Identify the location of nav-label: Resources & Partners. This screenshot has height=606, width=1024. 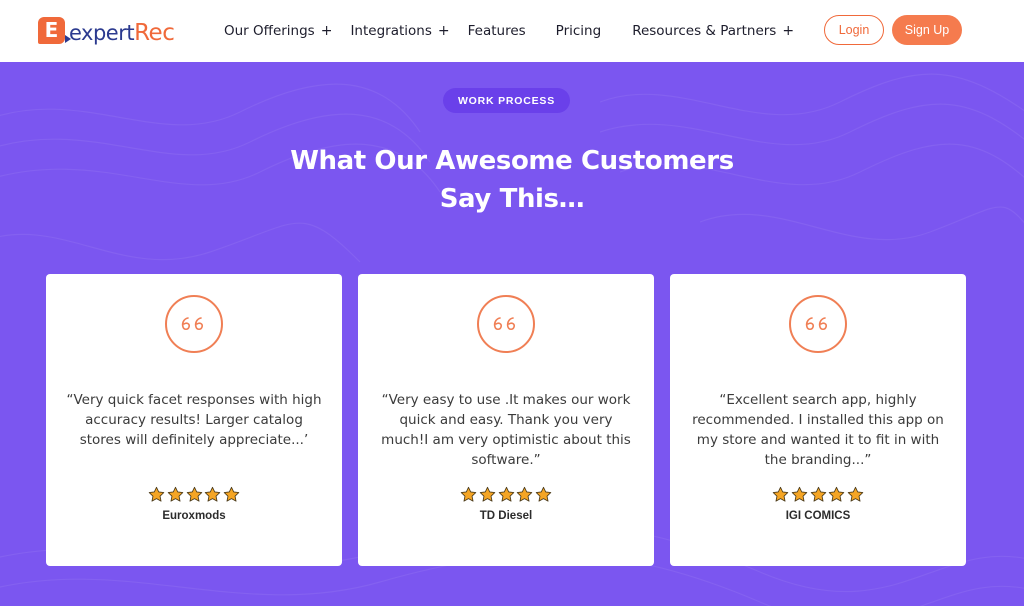
(704, 31).